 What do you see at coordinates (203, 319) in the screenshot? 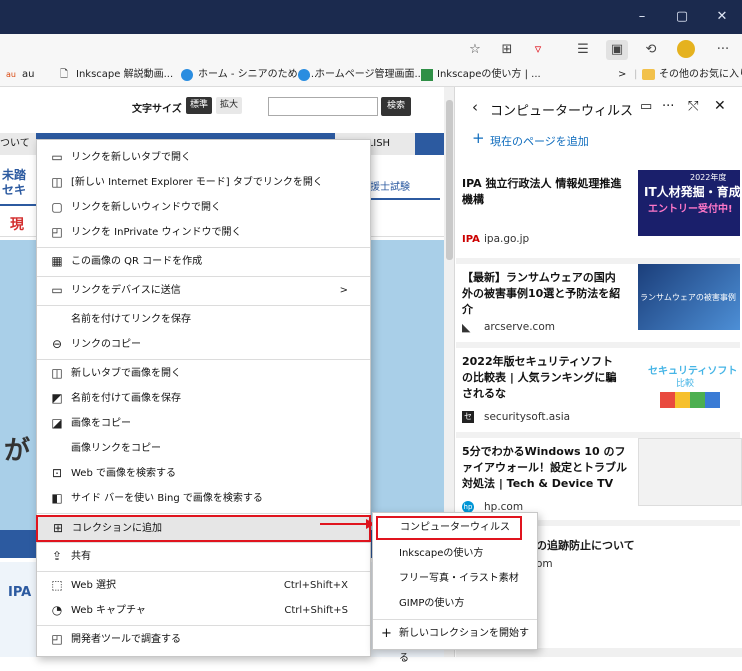
I see `menu-item-save-link-as: 名前を付けてリンクを保存` at bounding box center [203, 319].